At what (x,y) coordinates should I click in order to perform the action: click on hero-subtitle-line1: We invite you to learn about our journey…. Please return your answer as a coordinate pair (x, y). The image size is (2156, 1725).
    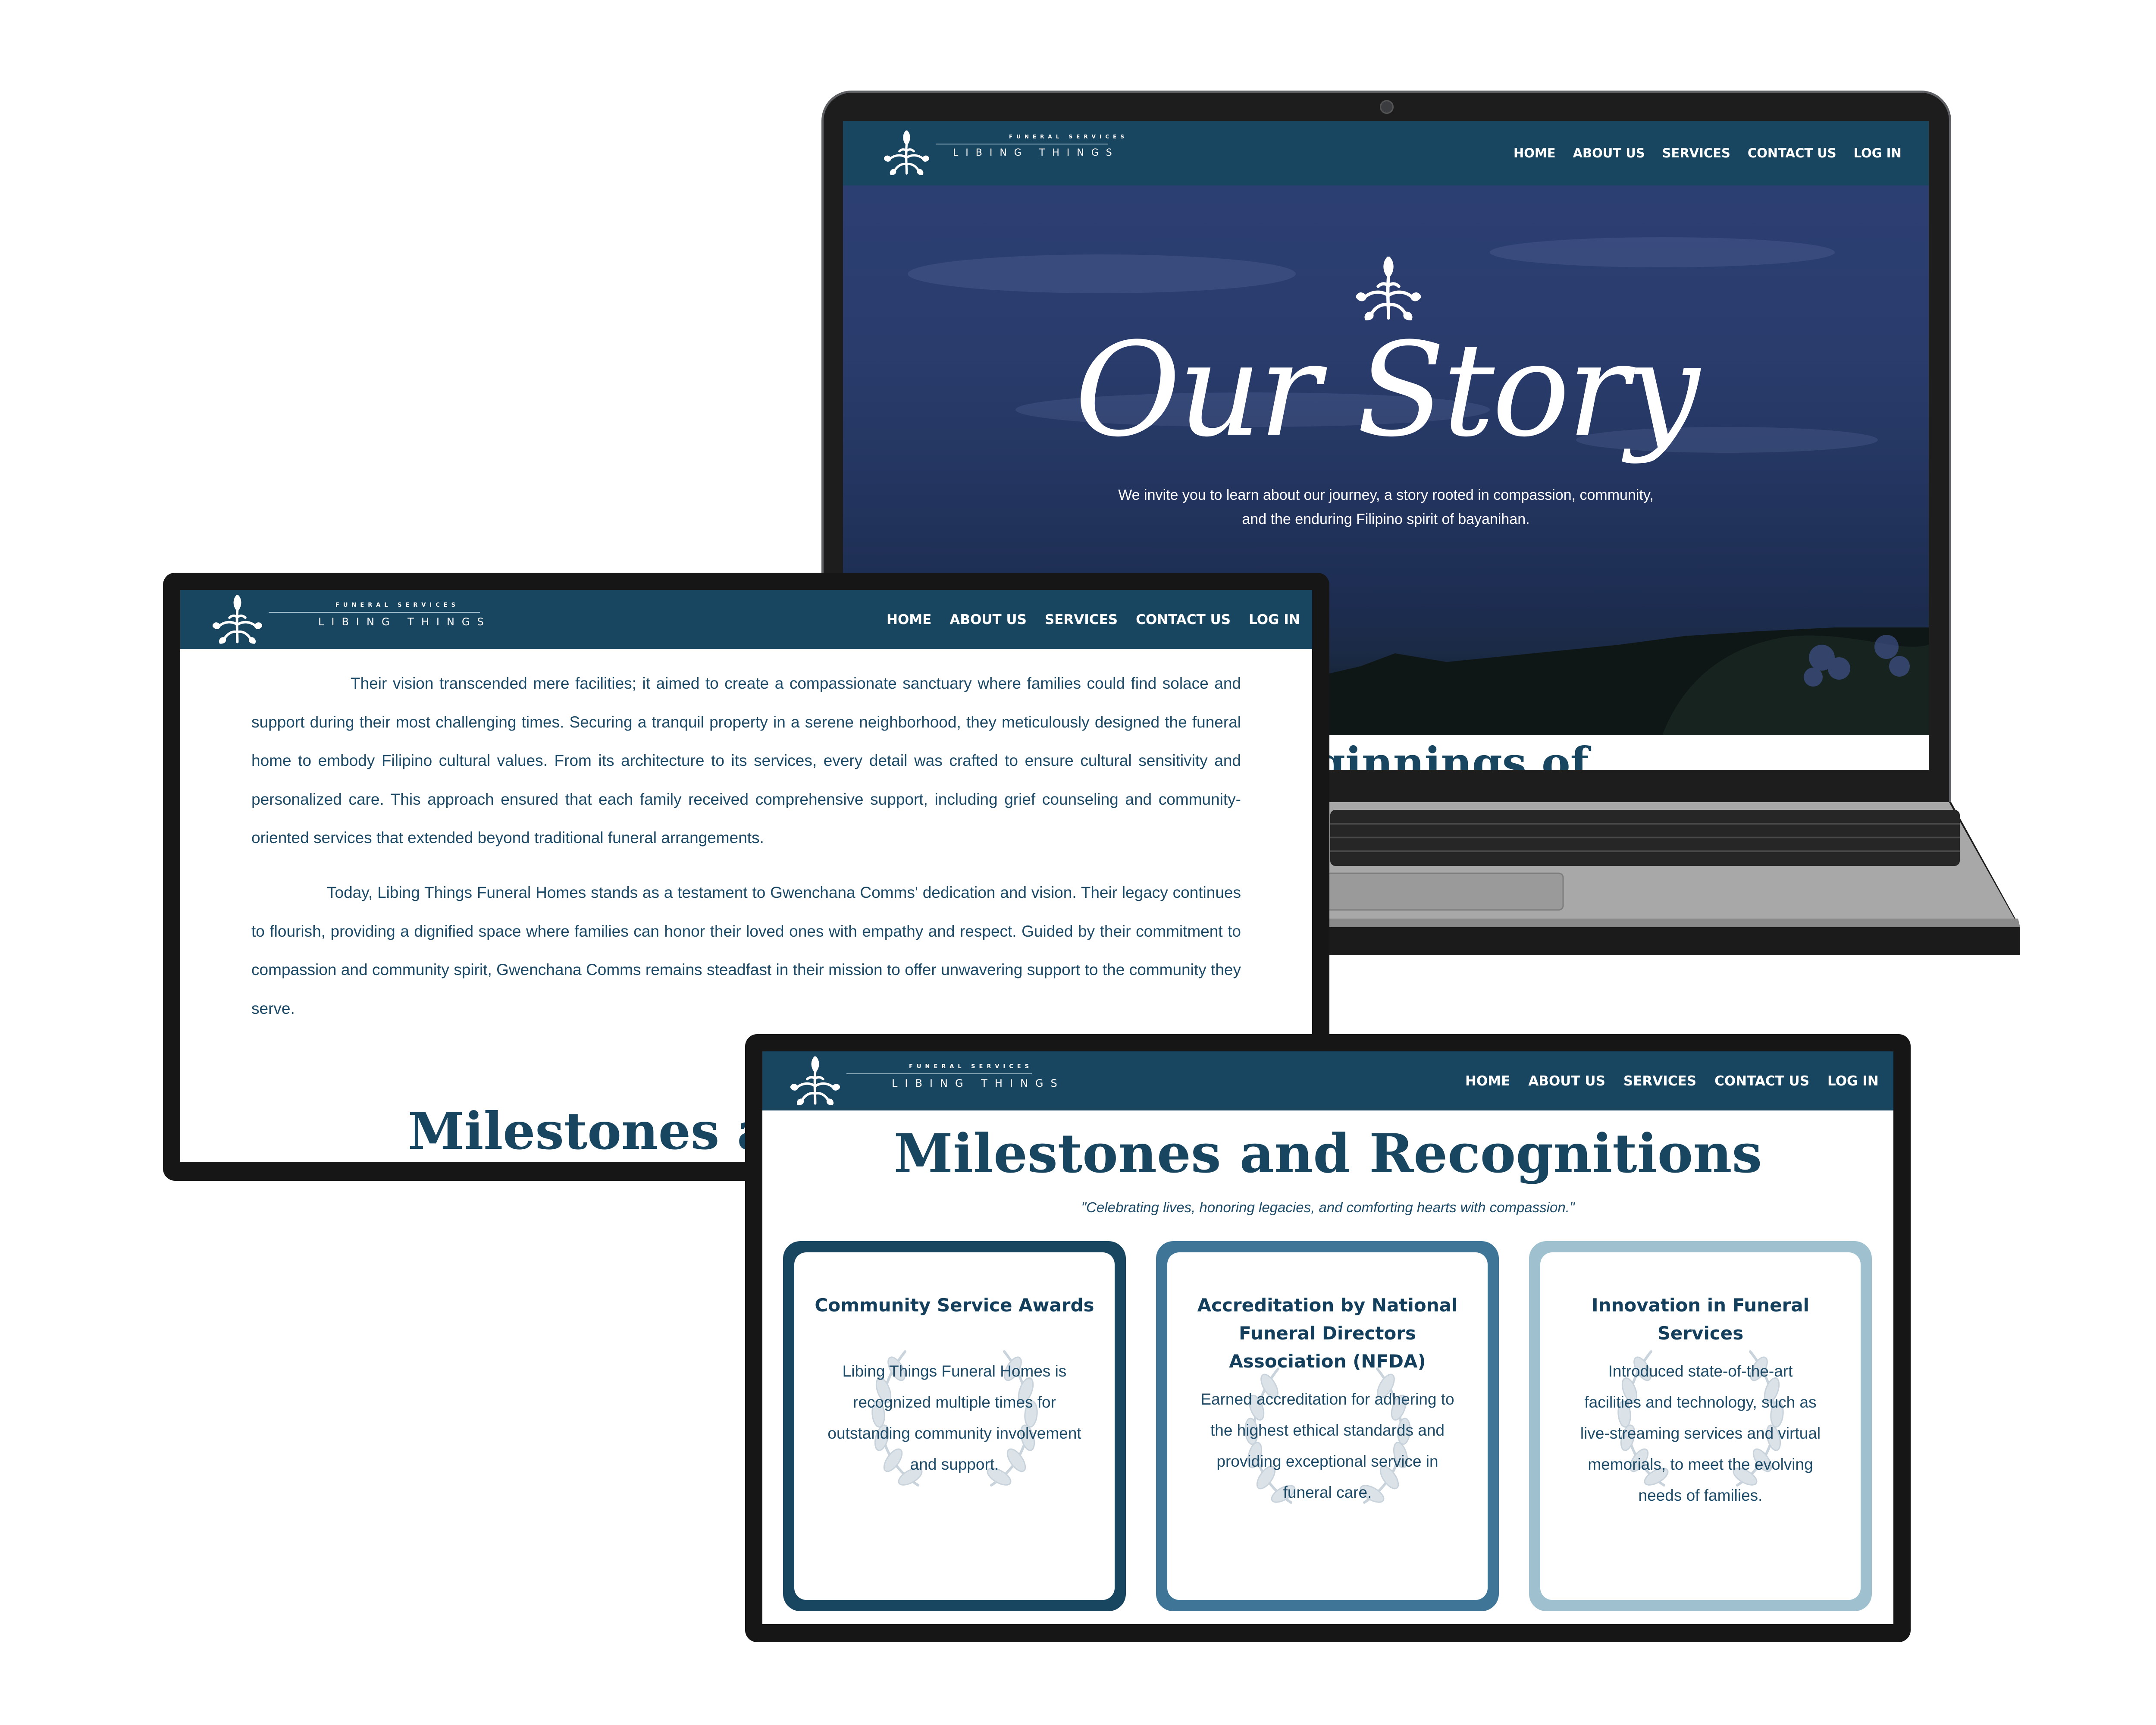
    Looking at the image, I should click on (1386, 495).